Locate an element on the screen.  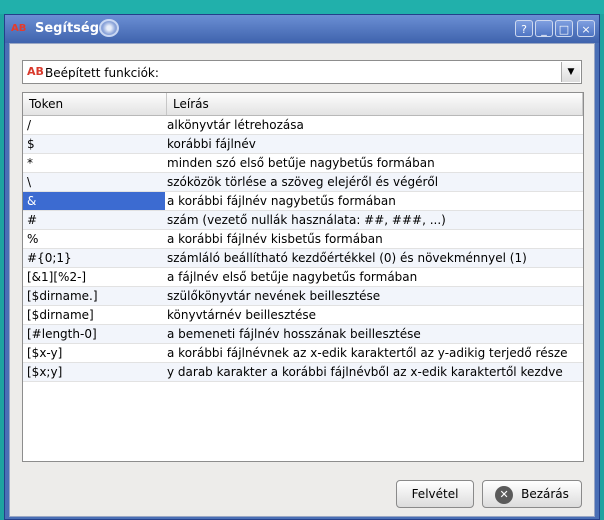
close-button-label: Bezárás is located at coordinates (545, 494).